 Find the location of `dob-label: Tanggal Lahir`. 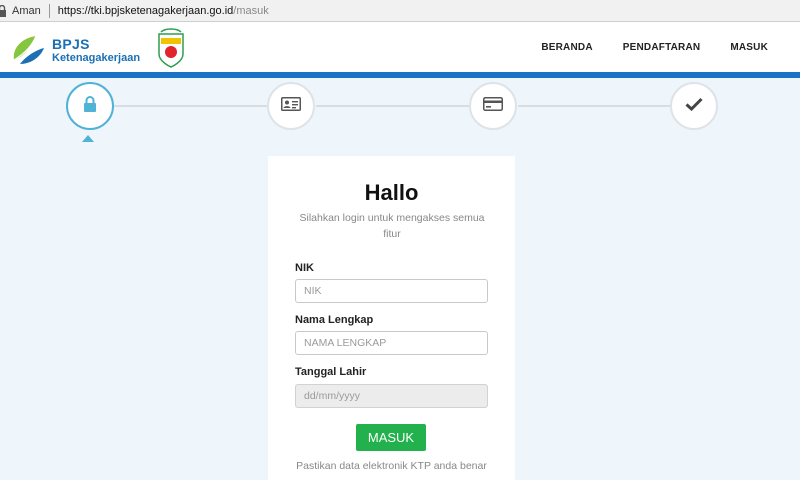

dob-label: Tanggal Lahir is located at coordinates (331, 372).